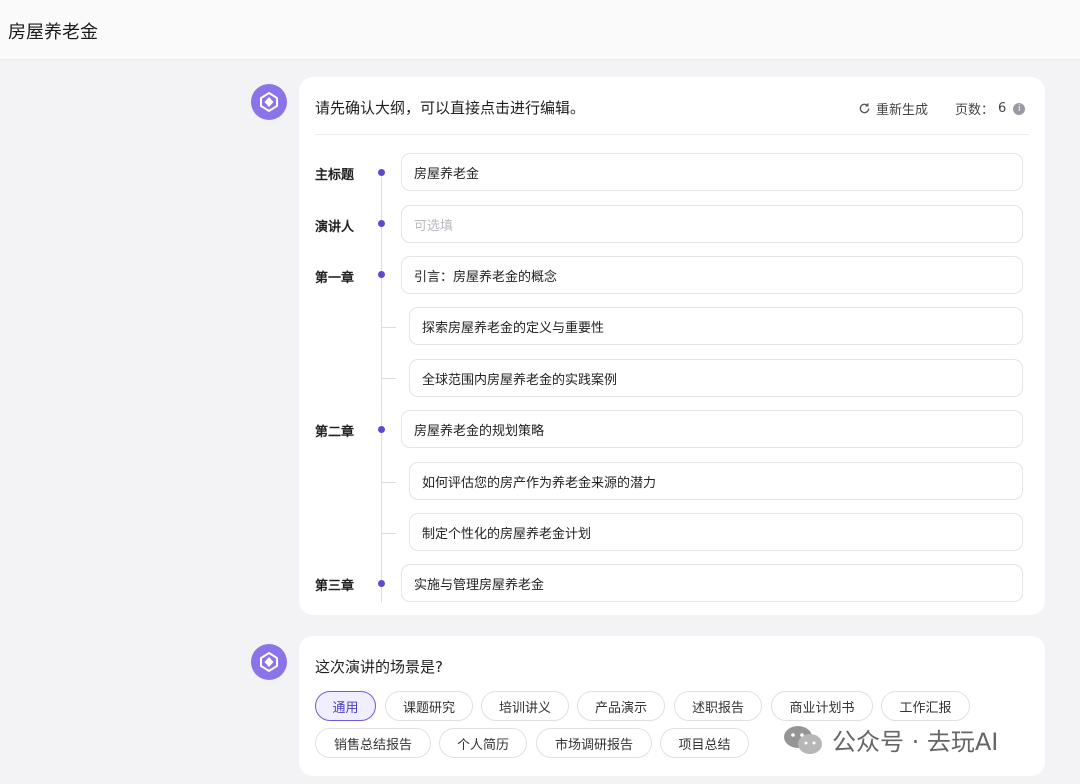 The width and height of the screenshot is (1080, 784). Describe the element at coordinates (335, 227) in the screenshot. I see `label-speaker: 演讲人` at that location.